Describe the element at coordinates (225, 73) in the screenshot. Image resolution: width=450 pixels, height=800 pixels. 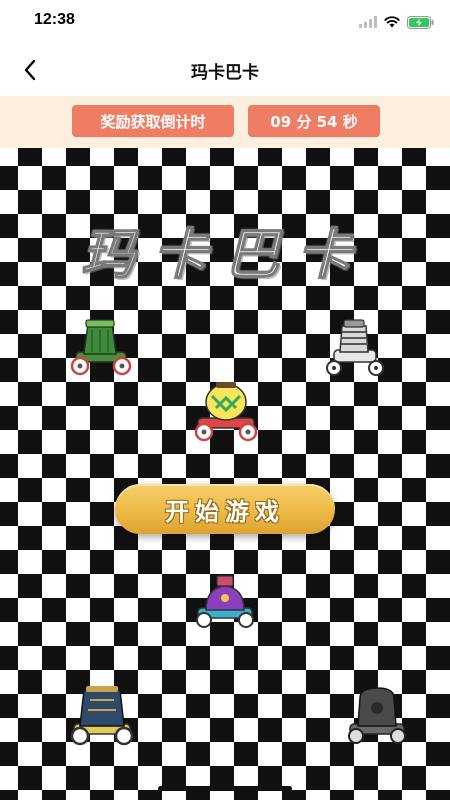
I see `page-title: 玛卡巴卡` at that location.